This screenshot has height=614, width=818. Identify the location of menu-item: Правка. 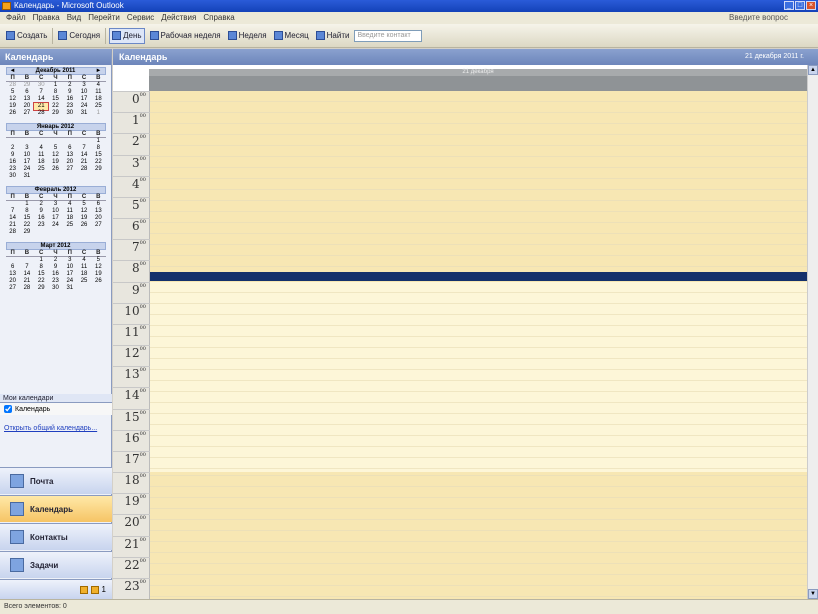
(46, 18).